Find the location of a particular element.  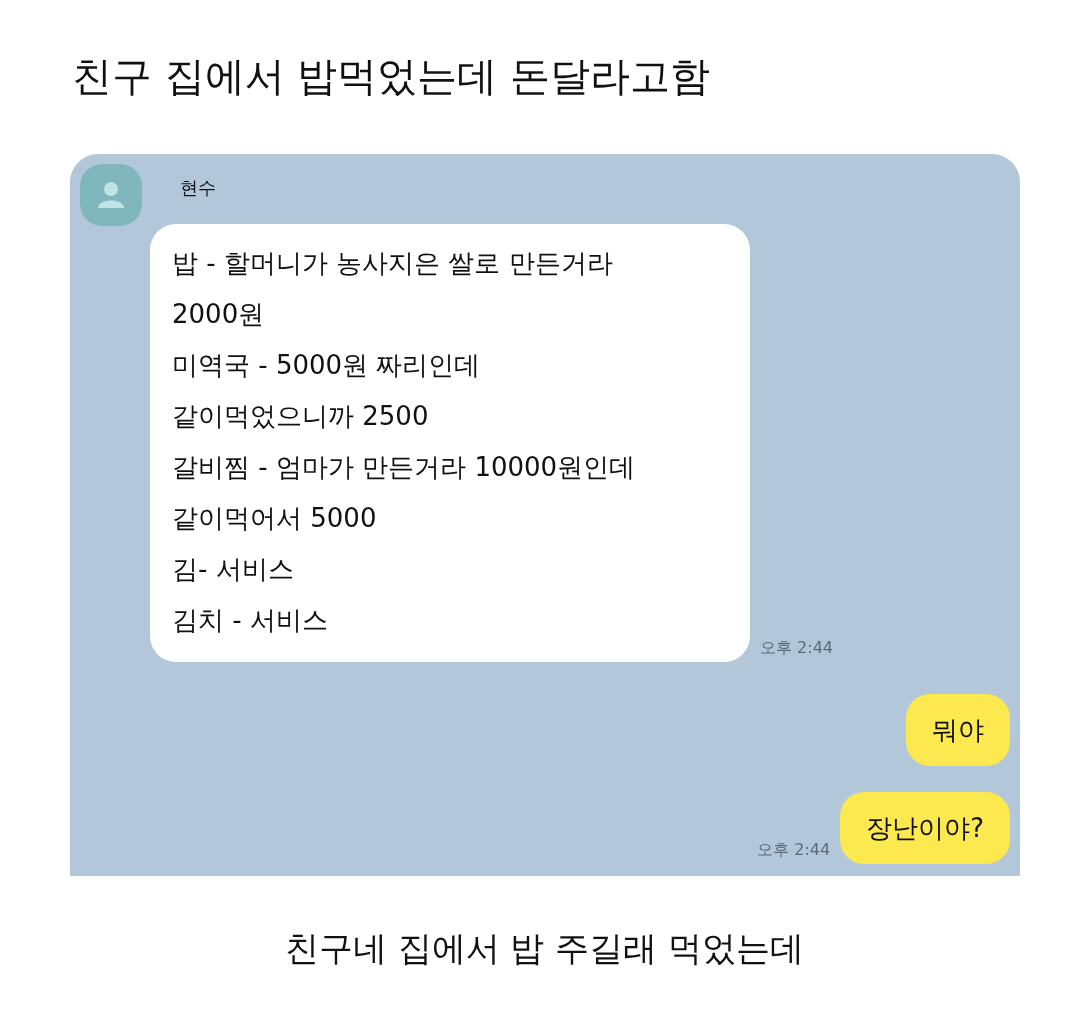

post-caption: 친구네 집에서 밥 주길래 먹었는데 is located at coordinates (544, 948).